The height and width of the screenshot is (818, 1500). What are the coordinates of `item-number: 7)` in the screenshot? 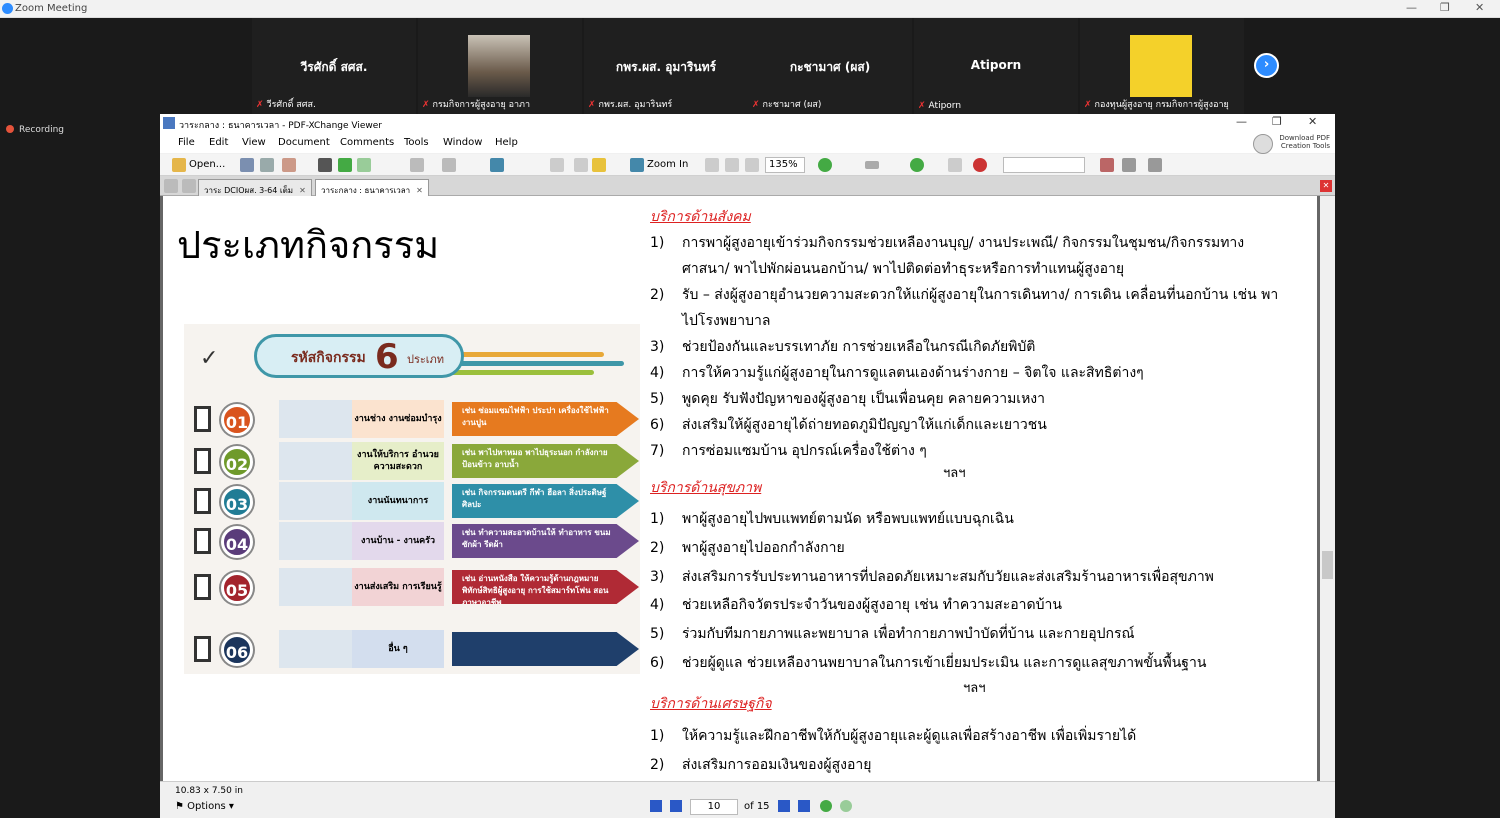 It's located at (657, 451).